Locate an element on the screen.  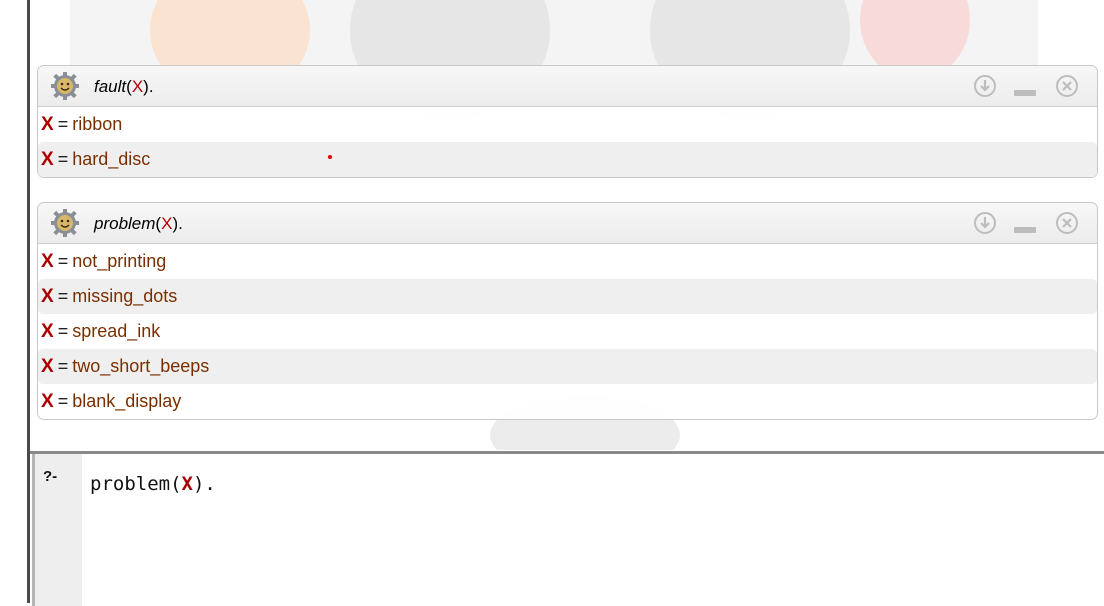
query-input: problem(X). is located at coordinates (153, 484).